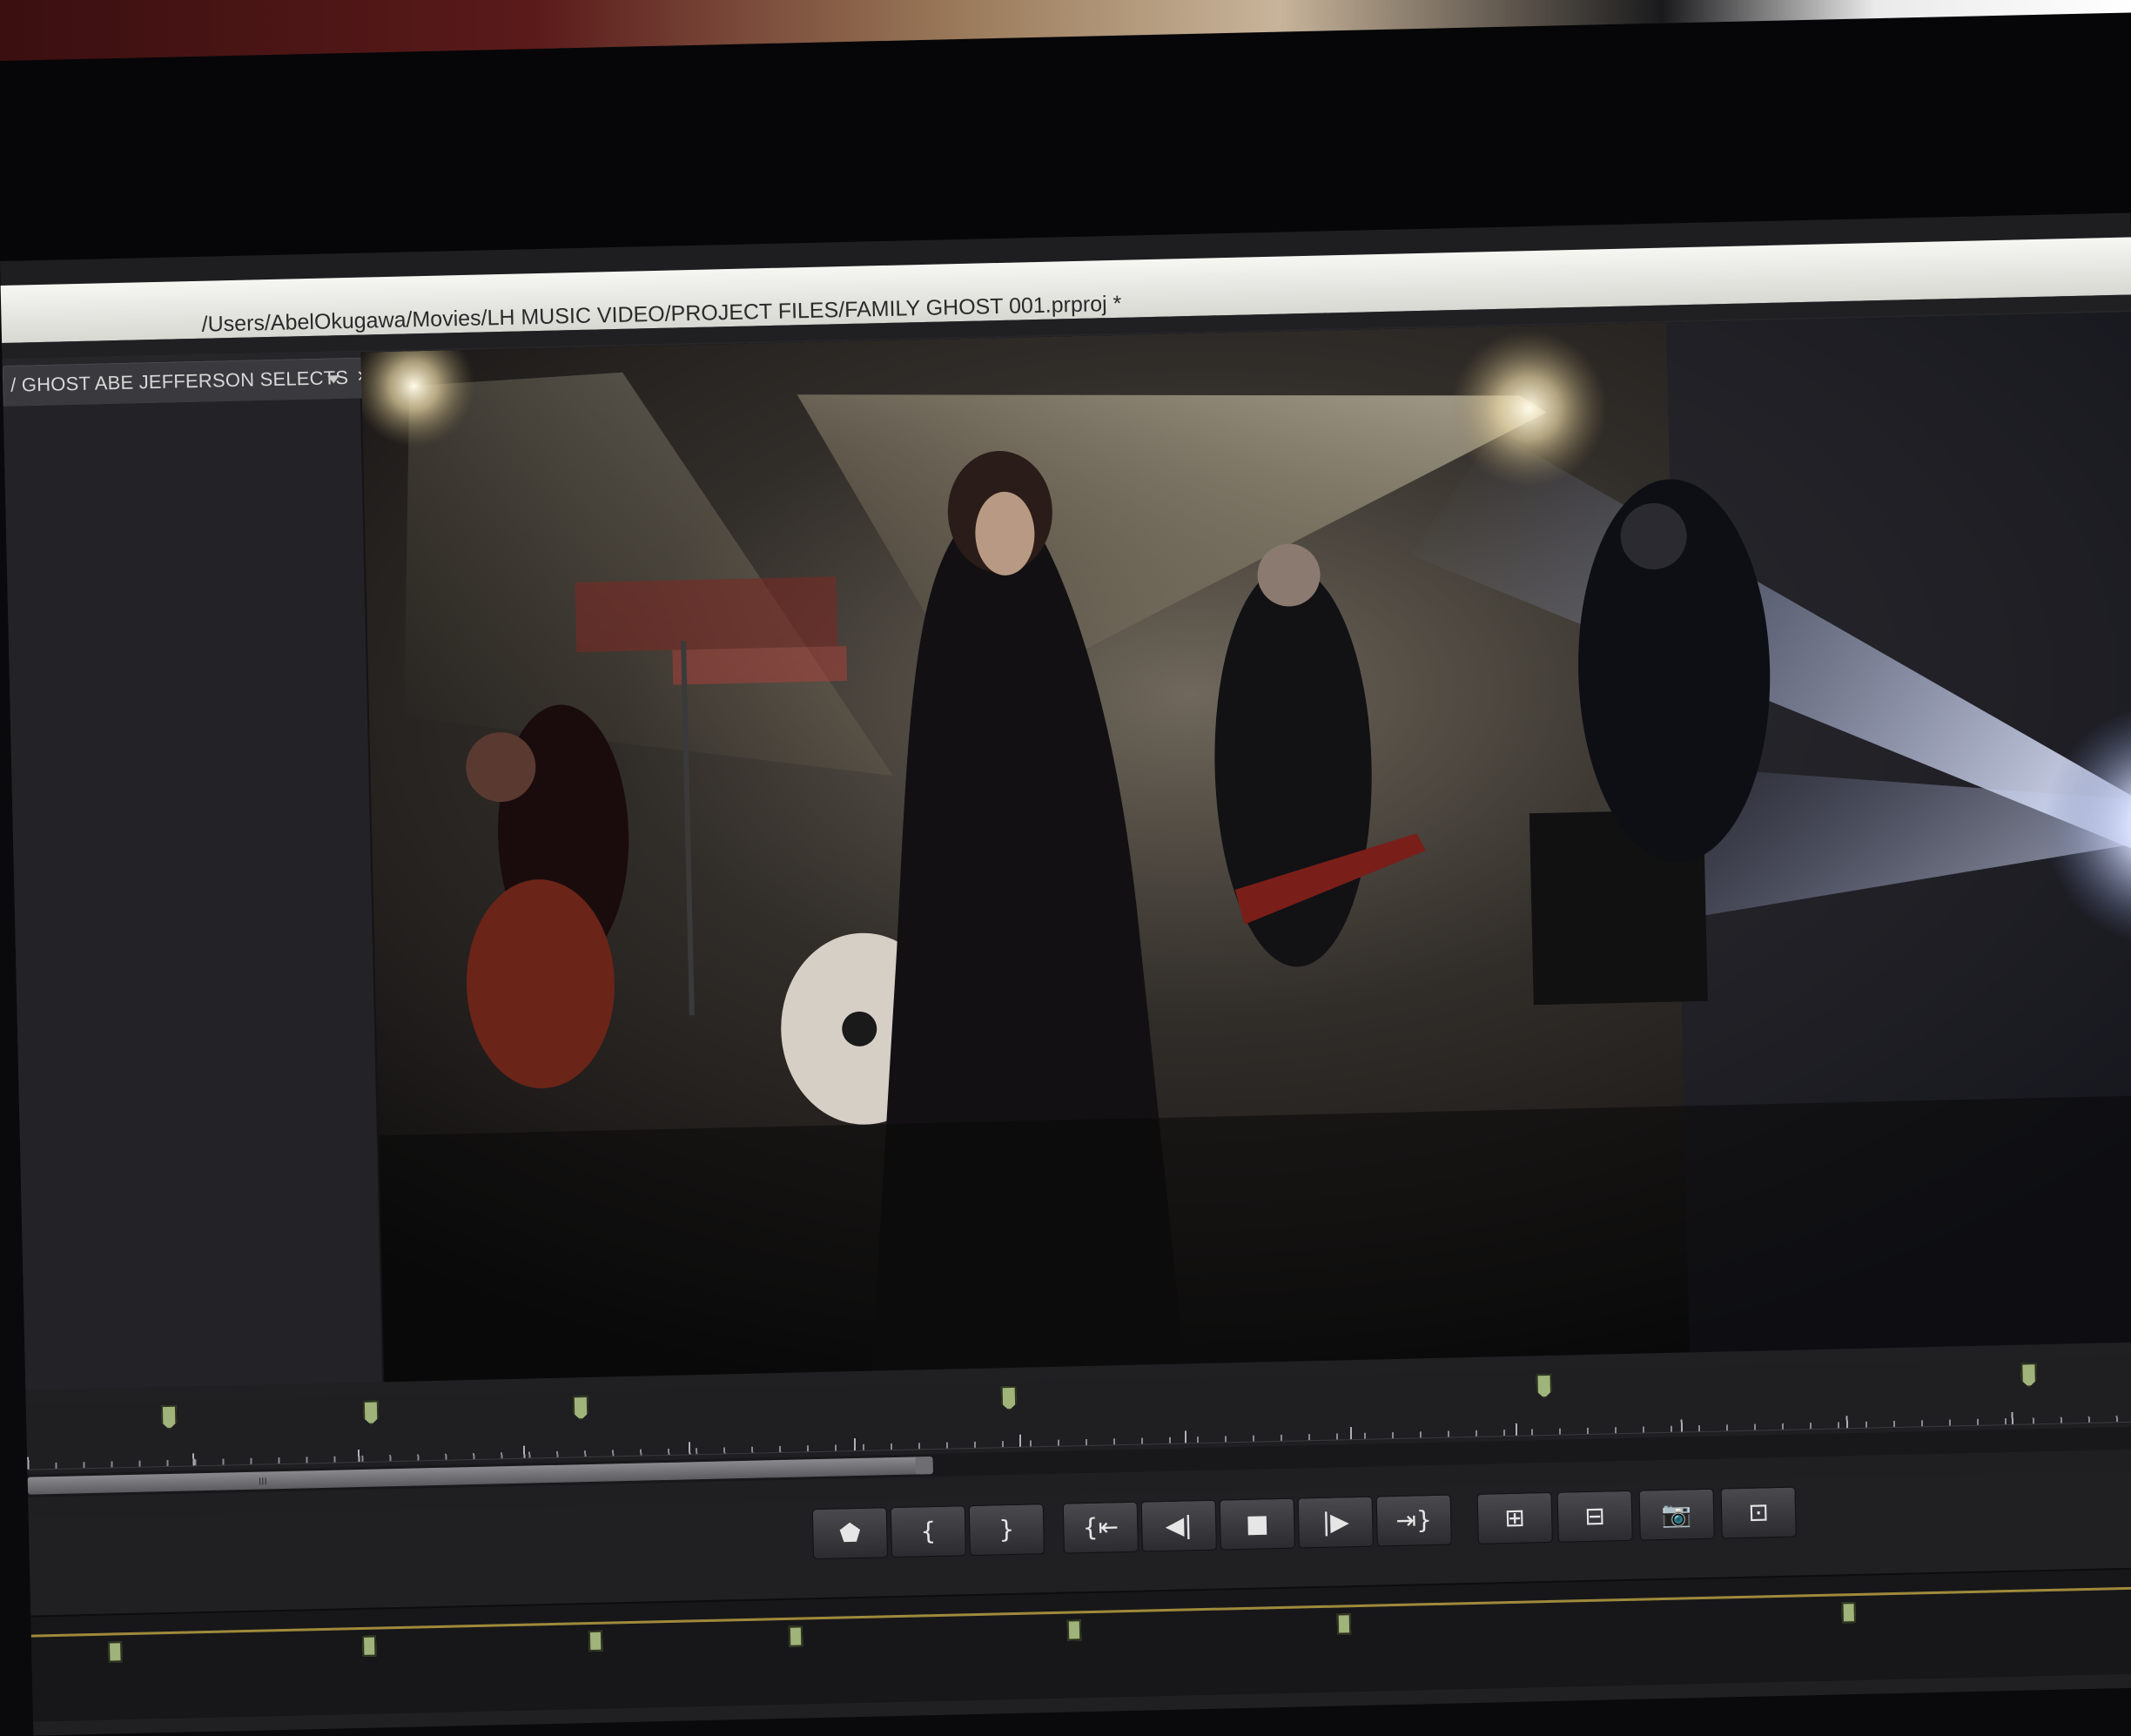 This screenshot has width=2131, height=1736. Describe the element at coordinates (1257, 1524) in the screenshot. I see `stop-button: ■` at that location.